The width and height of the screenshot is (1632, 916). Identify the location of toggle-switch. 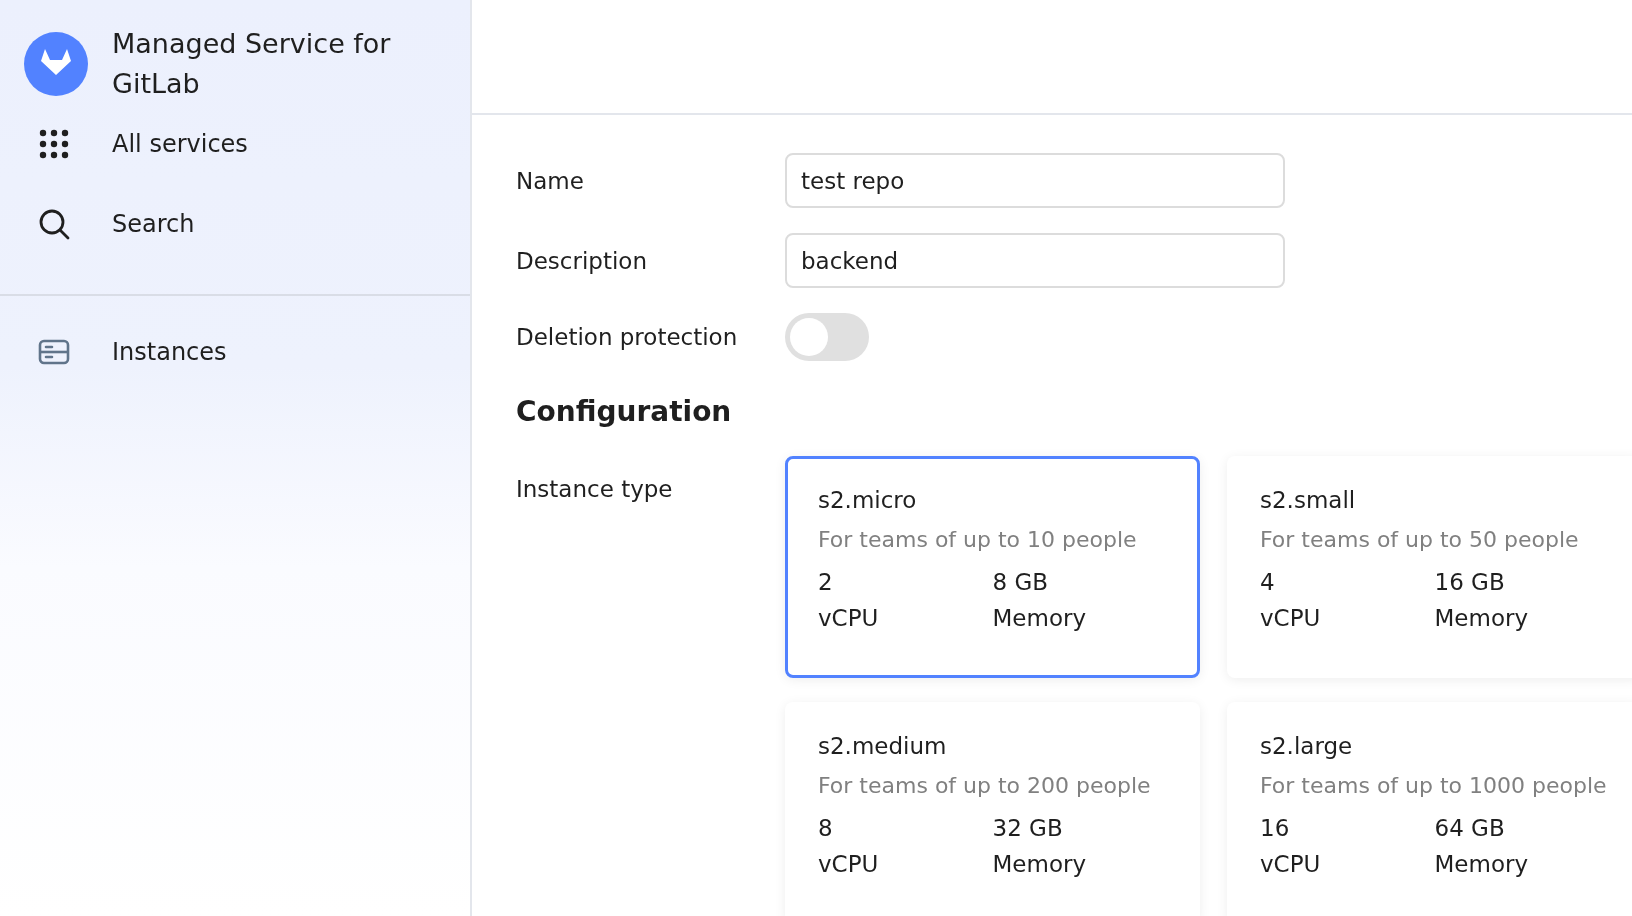
(827, 337).